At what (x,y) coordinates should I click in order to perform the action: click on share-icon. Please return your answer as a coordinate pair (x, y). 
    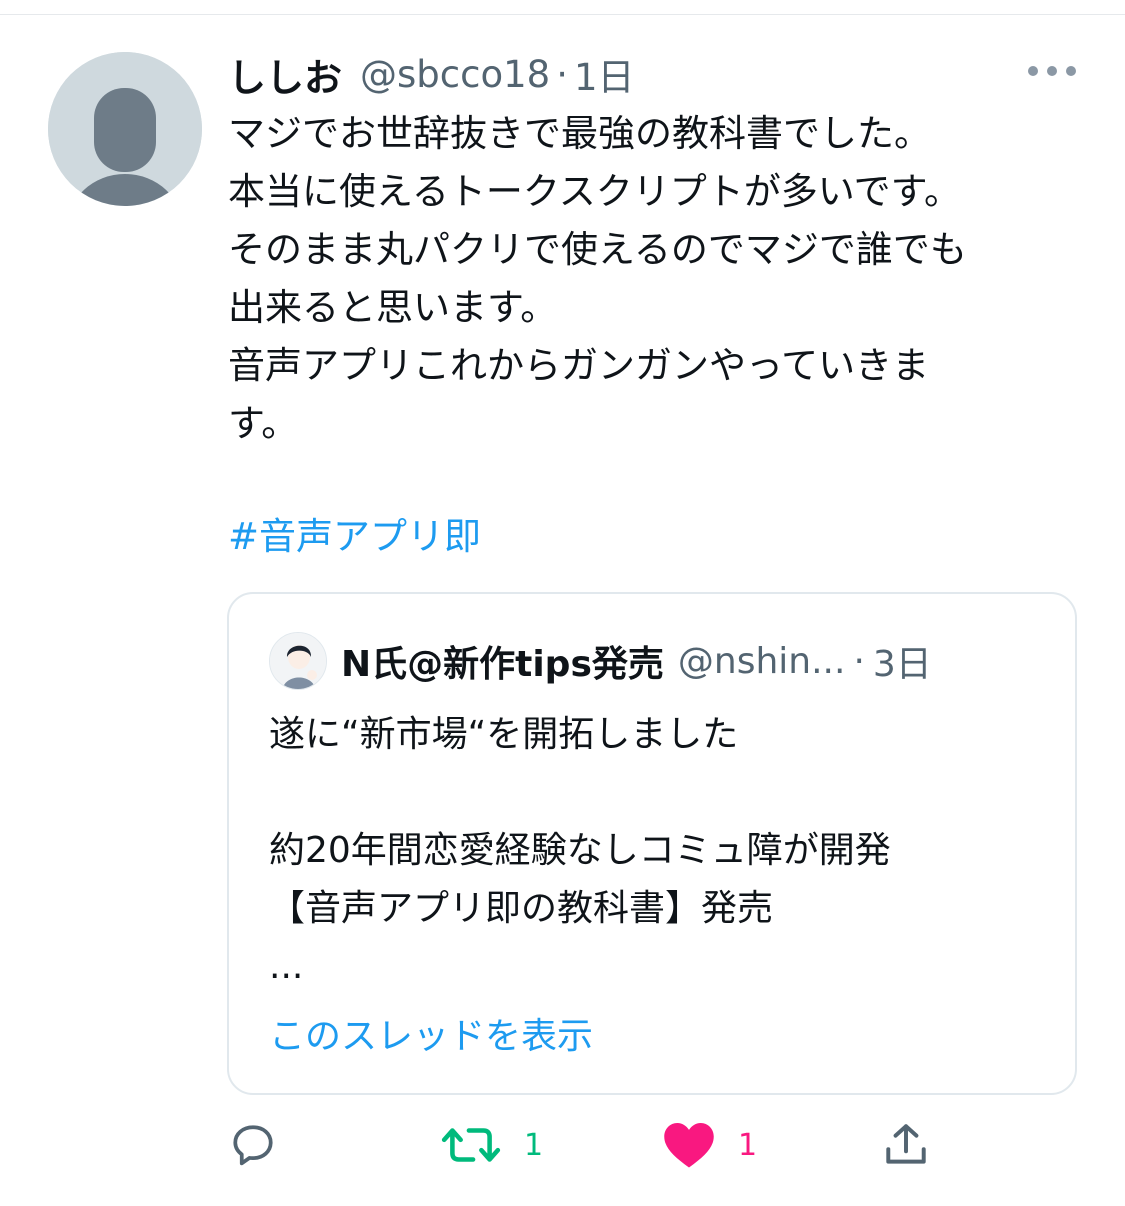
    Looking at the image, I should click on (906, 1144).